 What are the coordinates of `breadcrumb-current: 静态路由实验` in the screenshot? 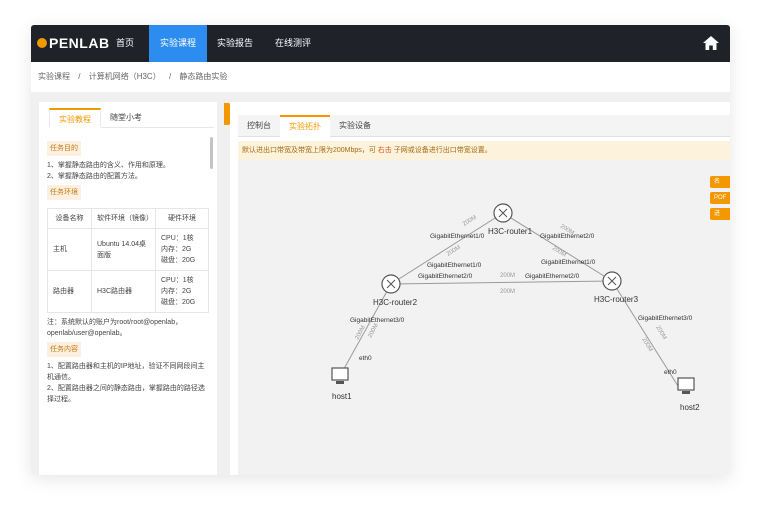 It's located at (203, 76).